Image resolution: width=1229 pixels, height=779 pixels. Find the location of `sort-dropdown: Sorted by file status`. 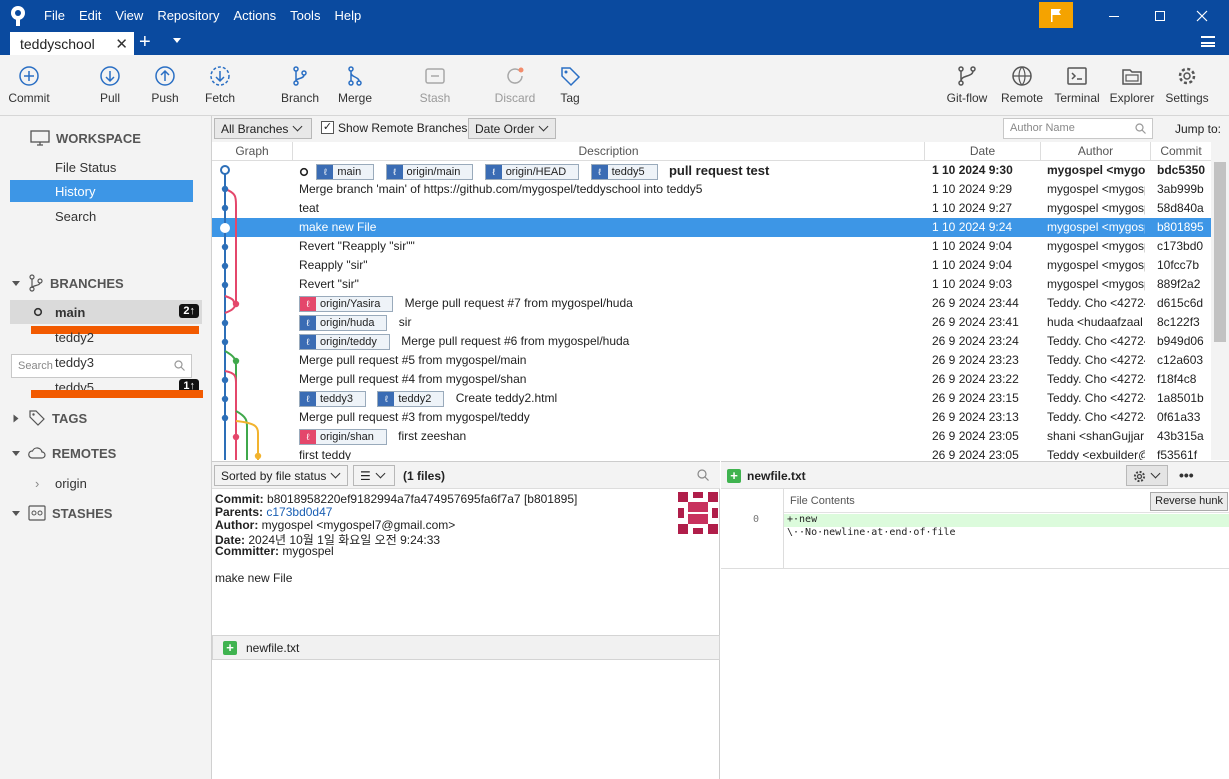

sort-dropdown: Sorted by file status is located at coordinates (281, 475).